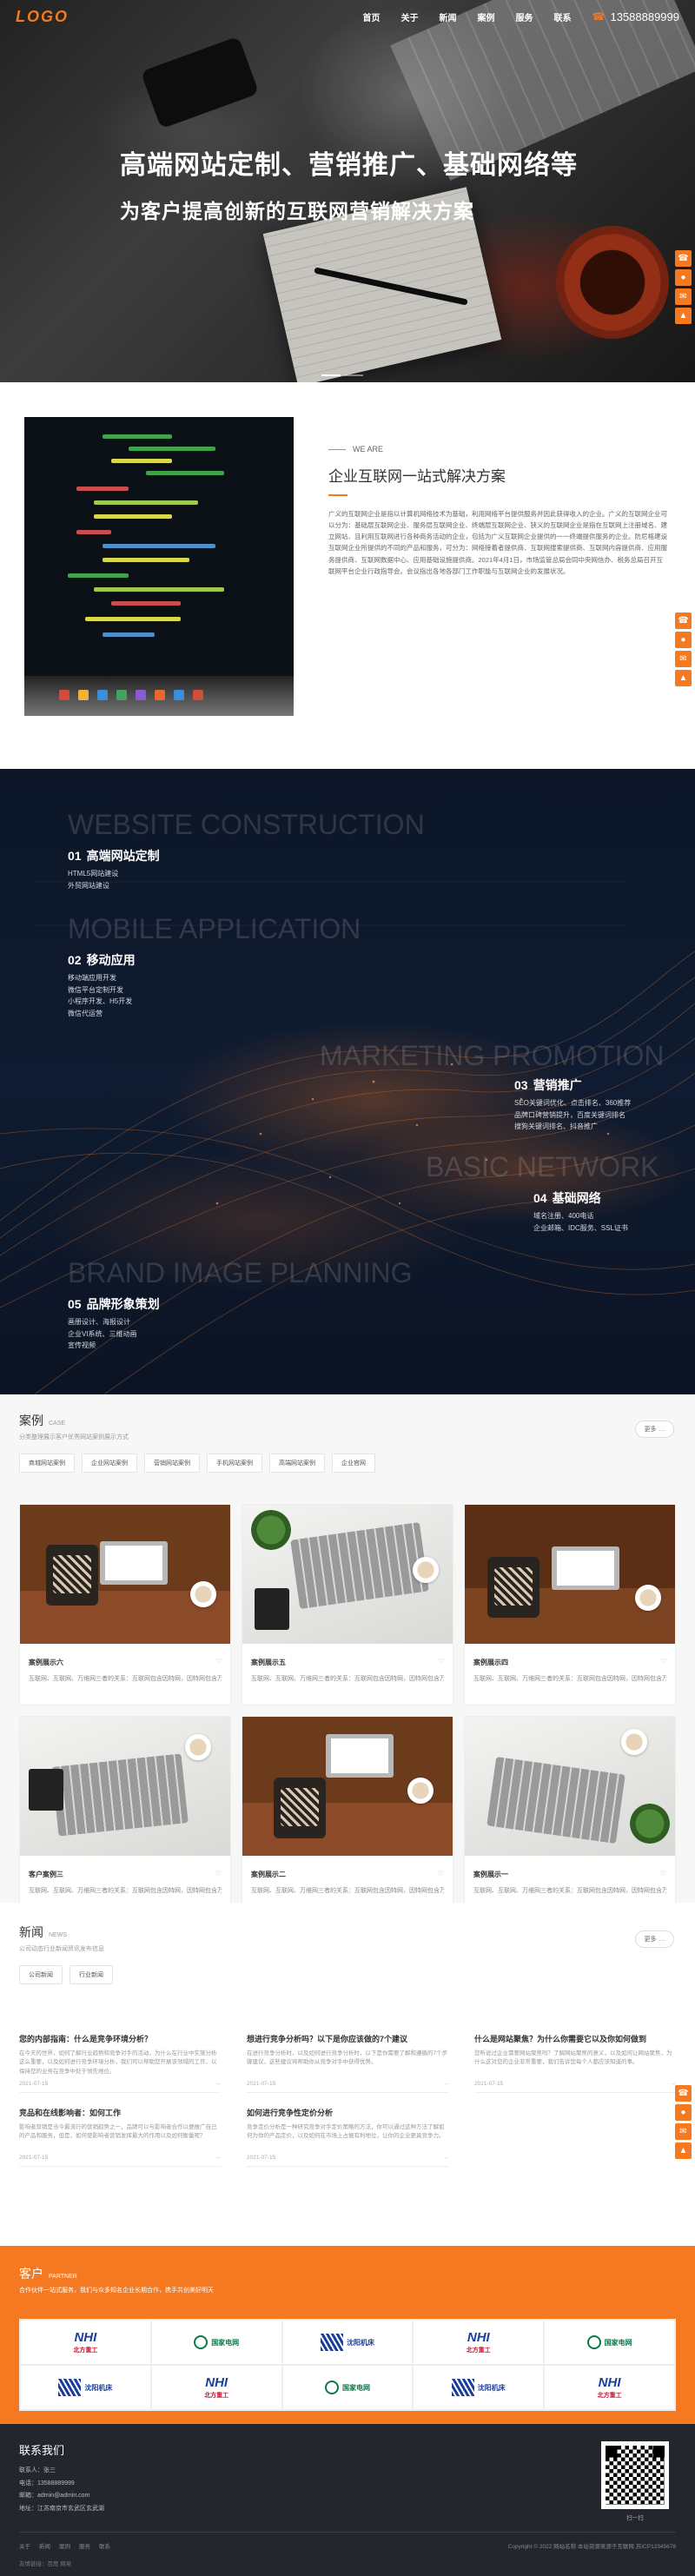 This screenshot has height=2576, width=695. What do you see at coordinates (44, 2545) in the screenshot?
I see `footer-link: 新闻` at bounding box center [44, 2545].